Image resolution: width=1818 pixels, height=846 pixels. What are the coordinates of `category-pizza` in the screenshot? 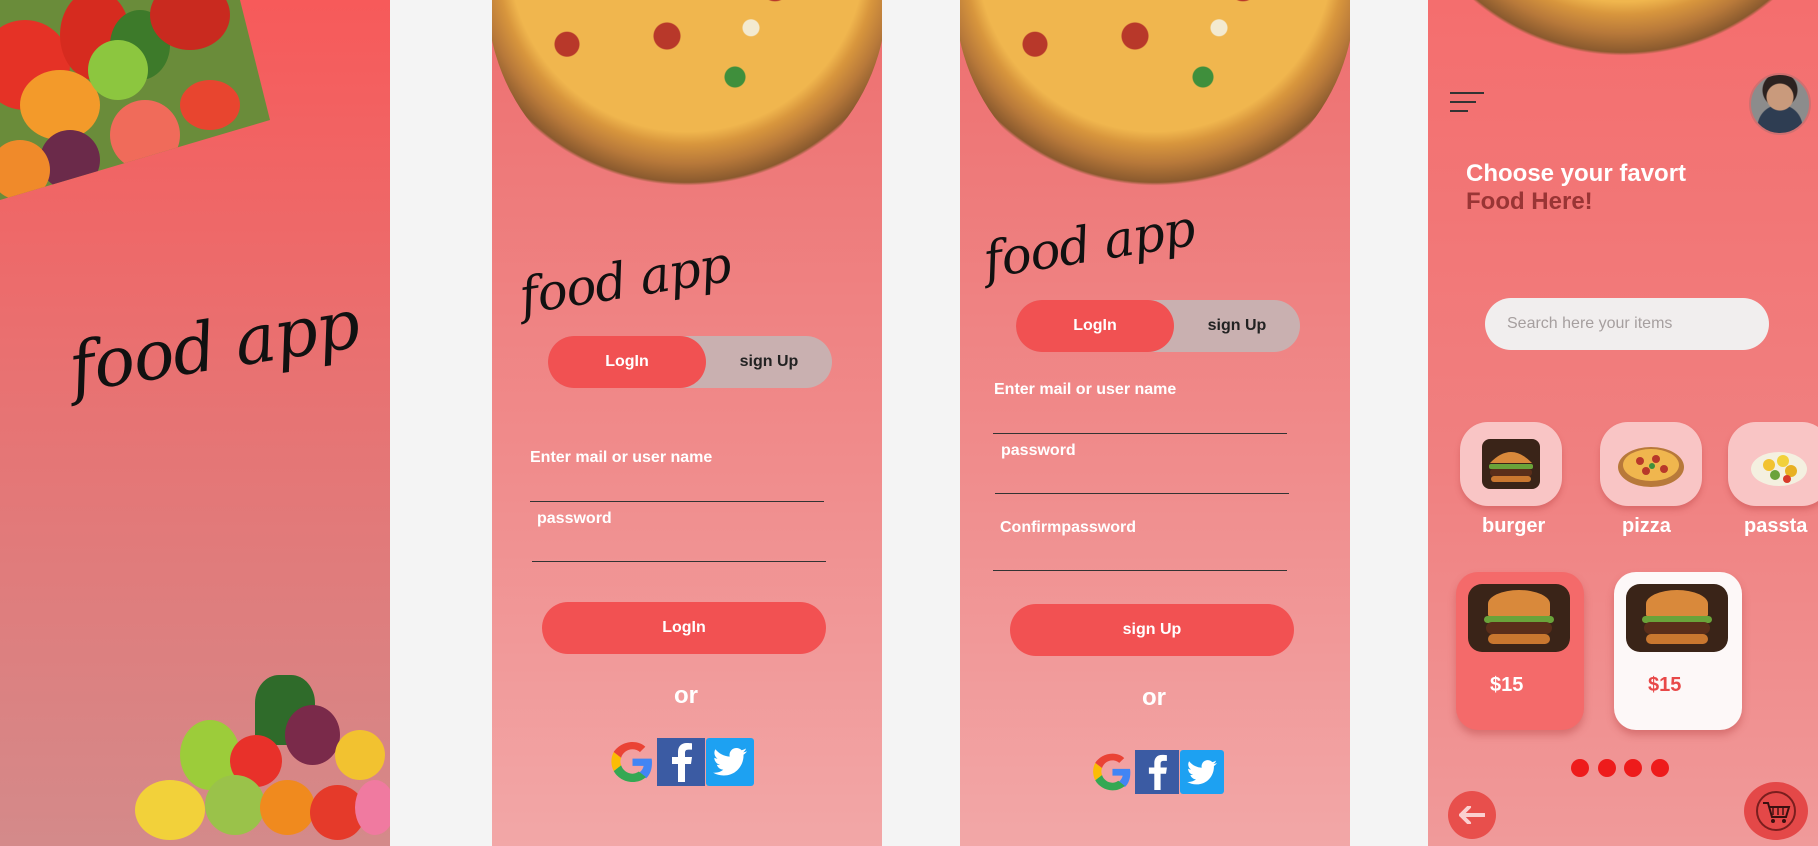 It's located at (1651, 464).